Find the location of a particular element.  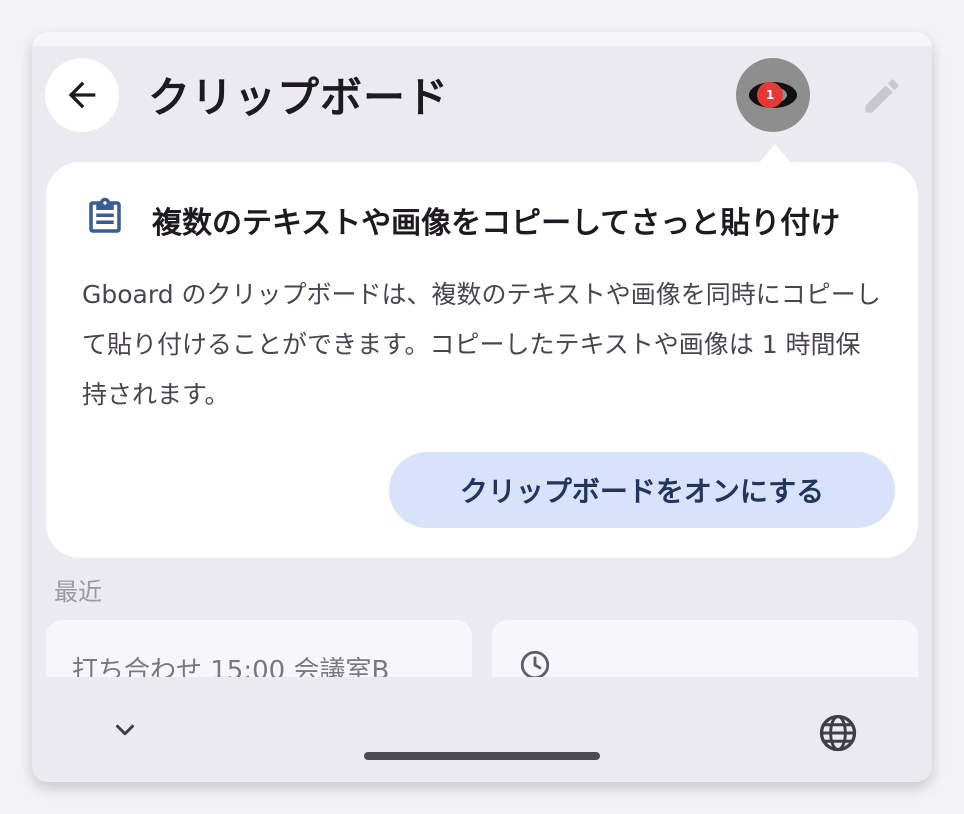

recent-section-label: 最近 is located at coordinates (78, 592).